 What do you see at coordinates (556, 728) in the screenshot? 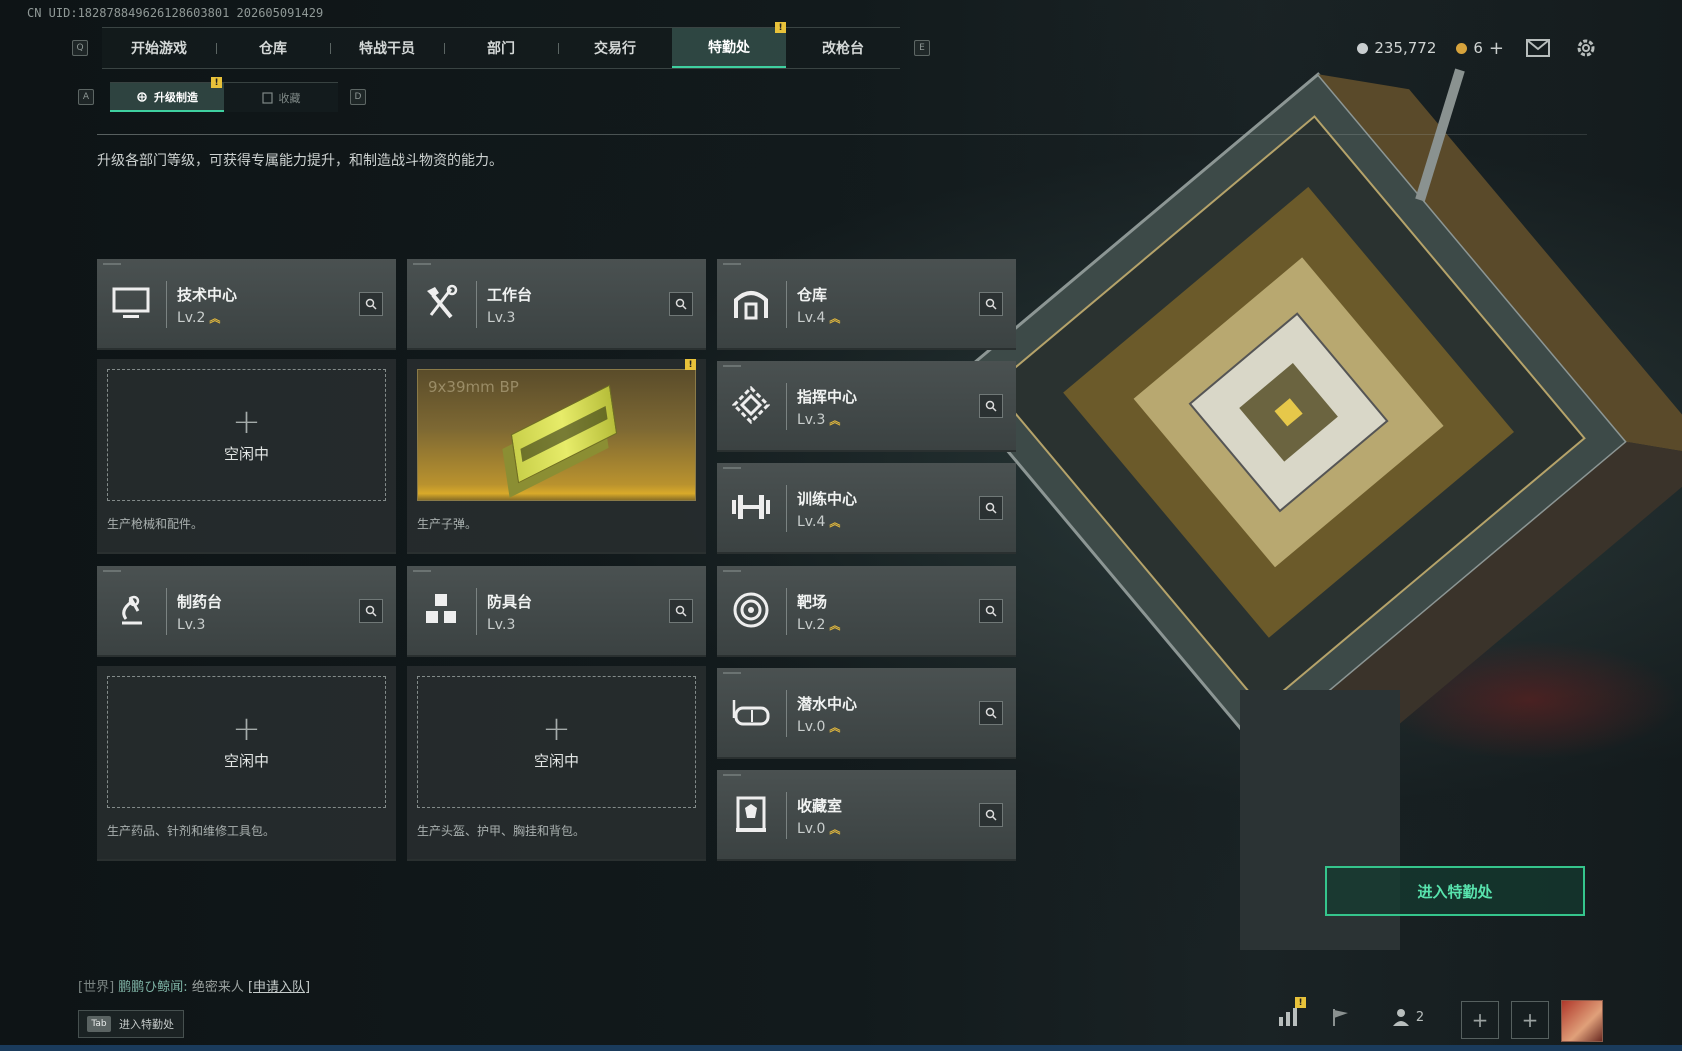
I see `add-plus-icon: +` at bounding box center [556, 728].